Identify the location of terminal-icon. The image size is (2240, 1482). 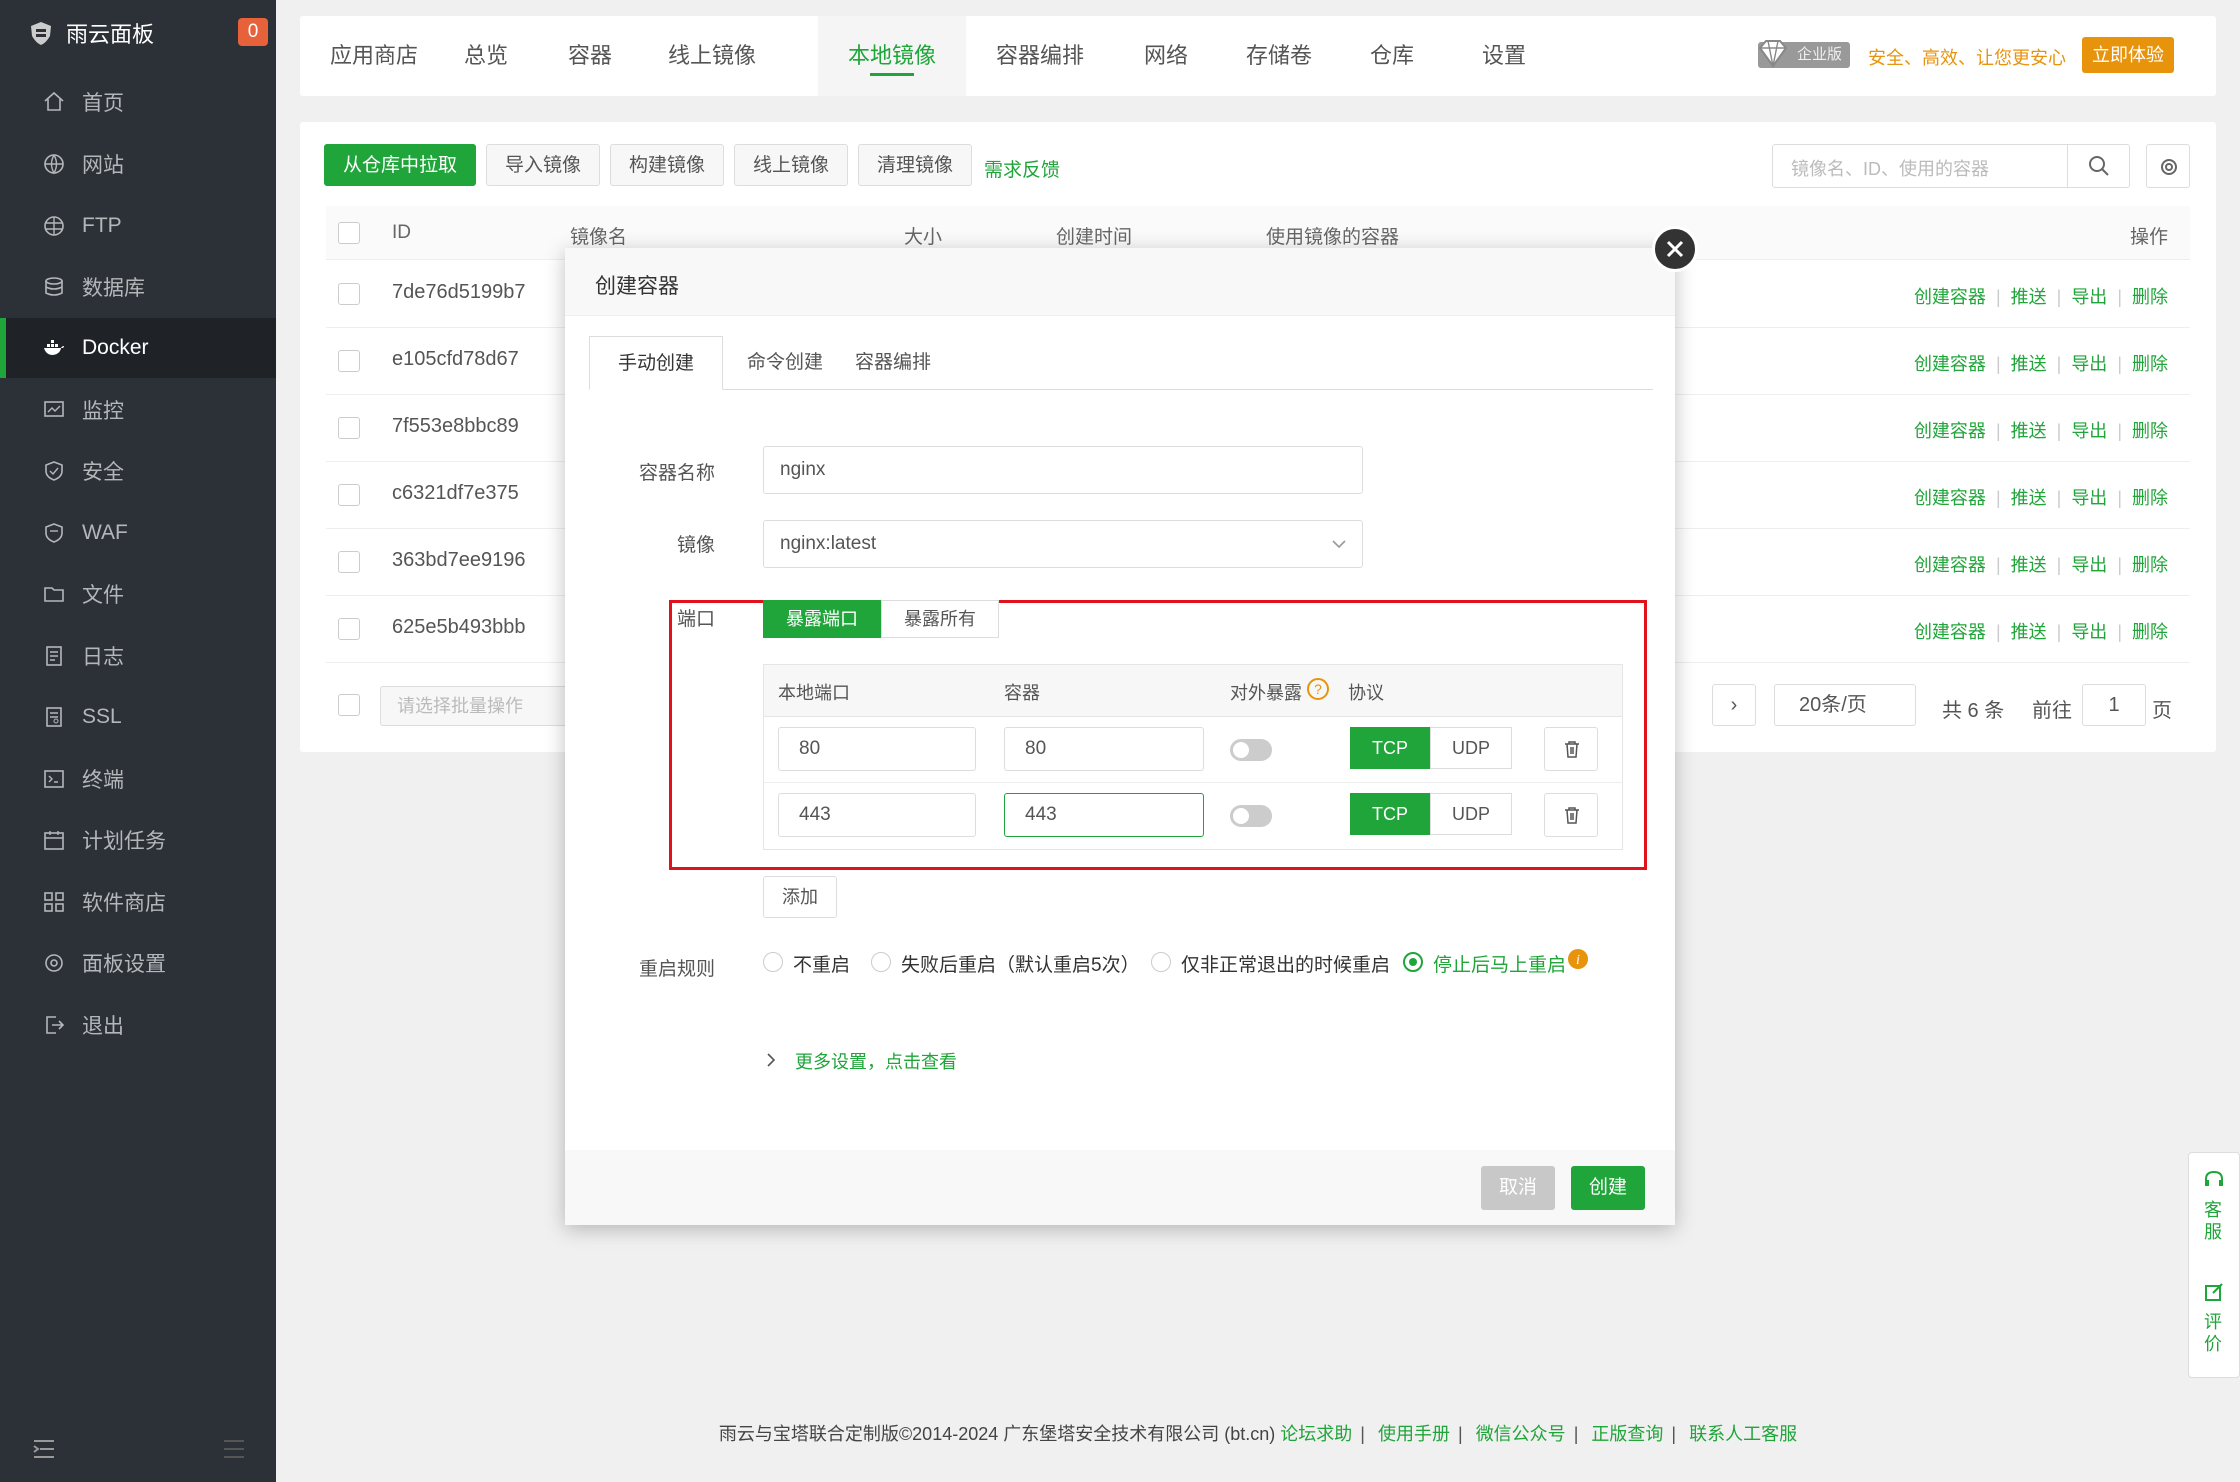
(54, 779).